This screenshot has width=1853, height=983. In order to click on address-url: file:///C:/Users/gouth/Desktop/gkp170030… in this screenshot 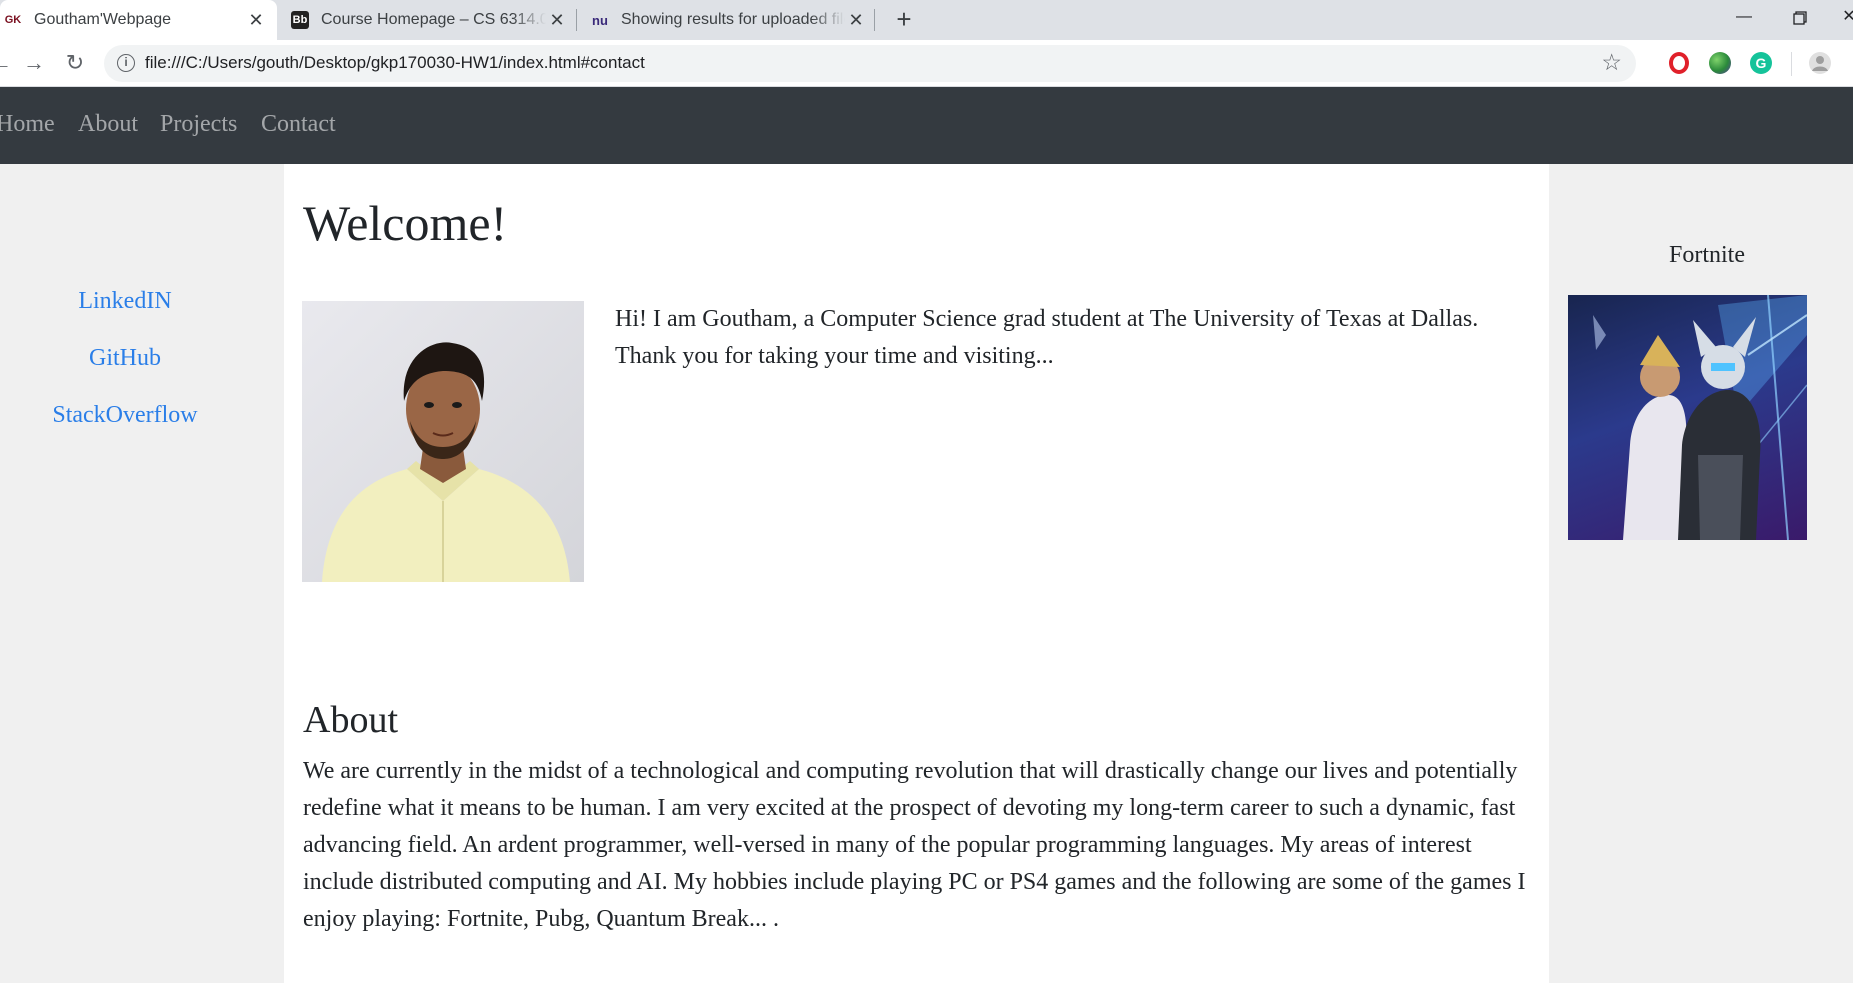, I will do `click(395, 63)`.